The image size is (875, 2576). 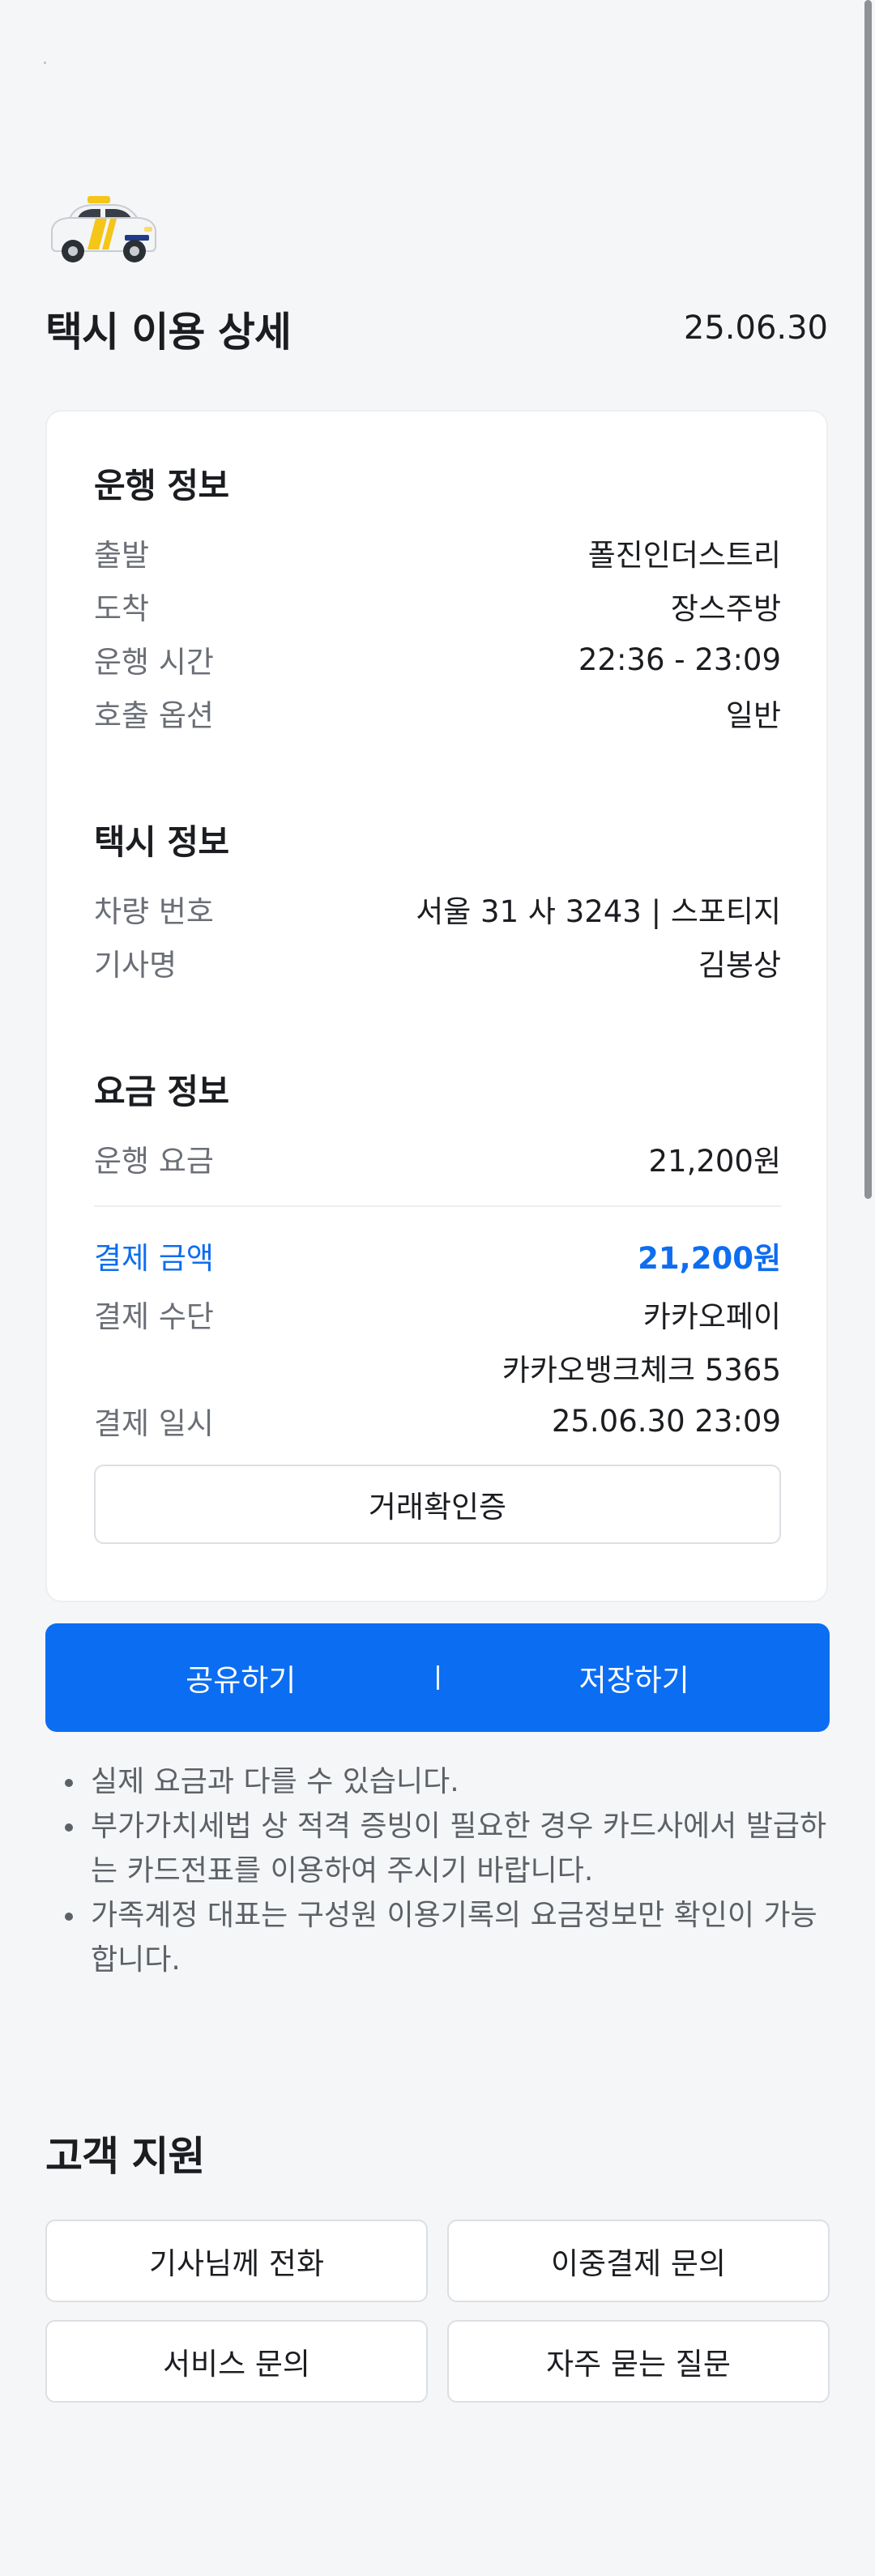 What do you see at coordinates (634, 1678) in the screenshot?
I see `save-button: 저장하기` at bounding box center [634, 1678].